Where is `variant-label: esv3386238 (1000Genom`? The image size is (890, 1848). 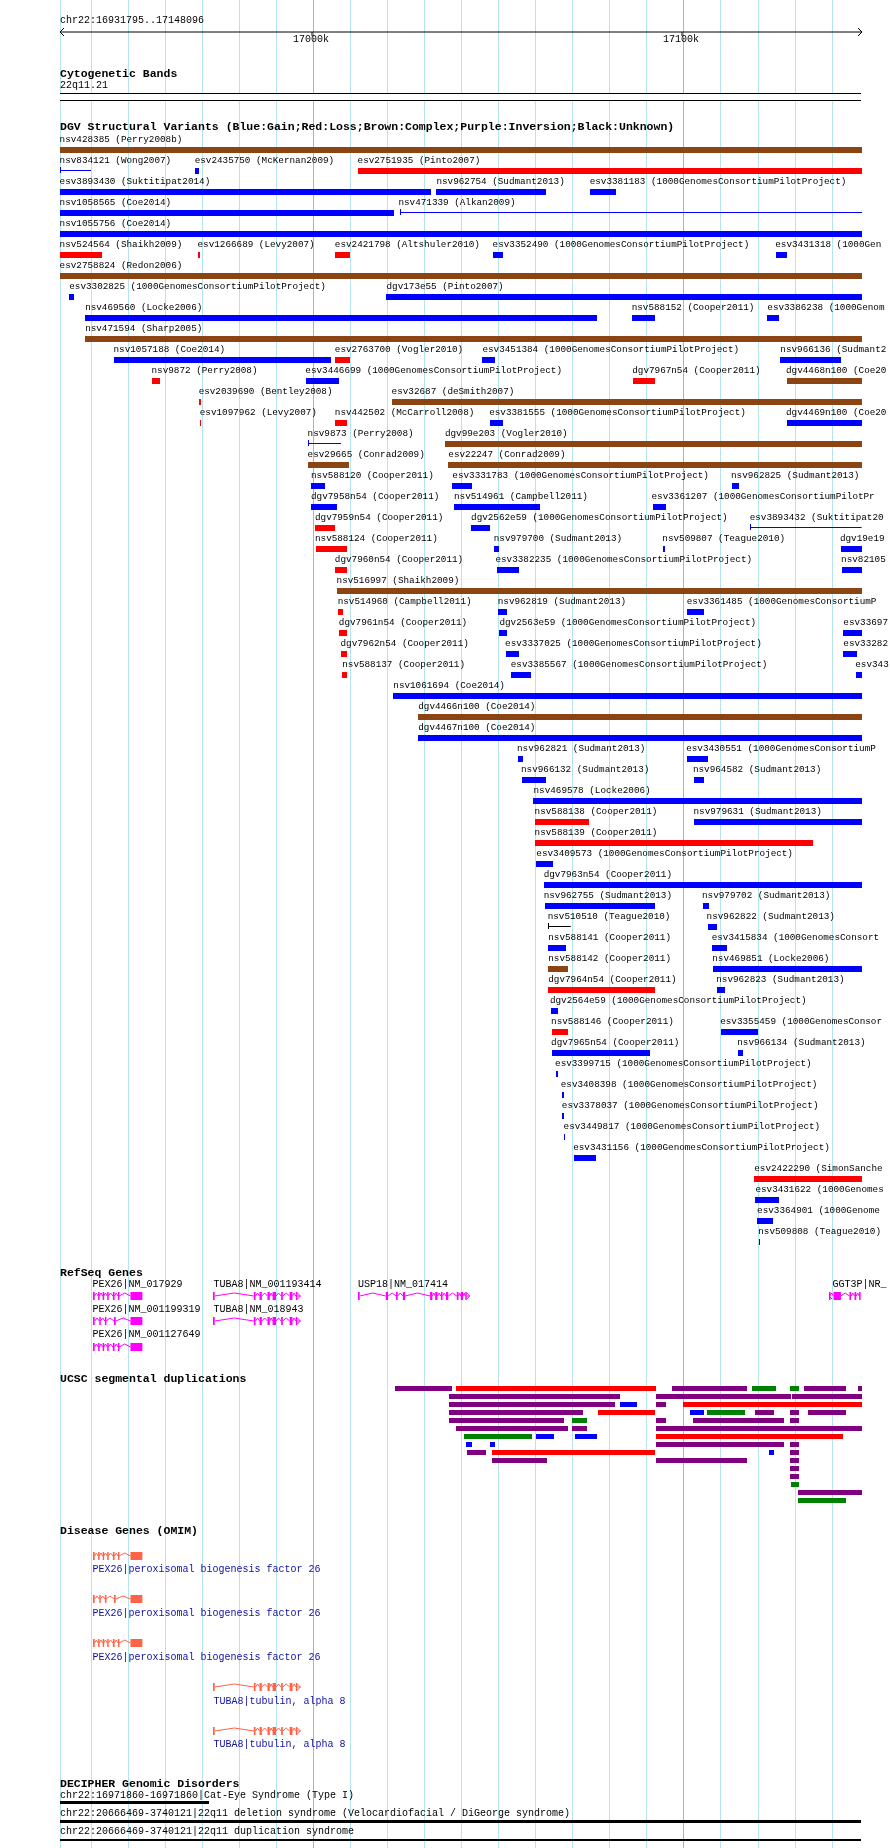 variant-label: esv3386238 (1000Genom is located at coordinates (826, 308).